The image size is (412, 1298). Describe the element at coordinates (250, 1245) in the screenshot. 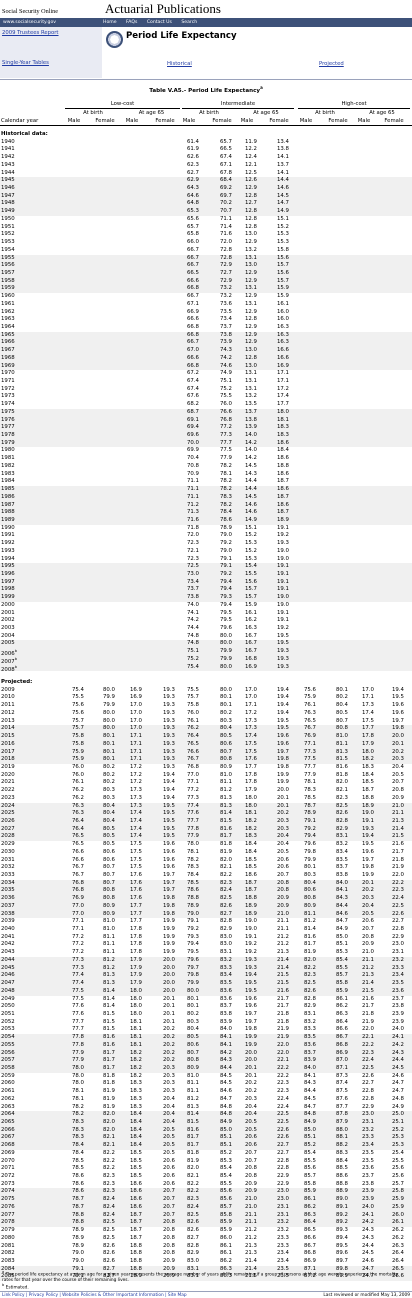

I see `table-cell: 21.3` at that location.